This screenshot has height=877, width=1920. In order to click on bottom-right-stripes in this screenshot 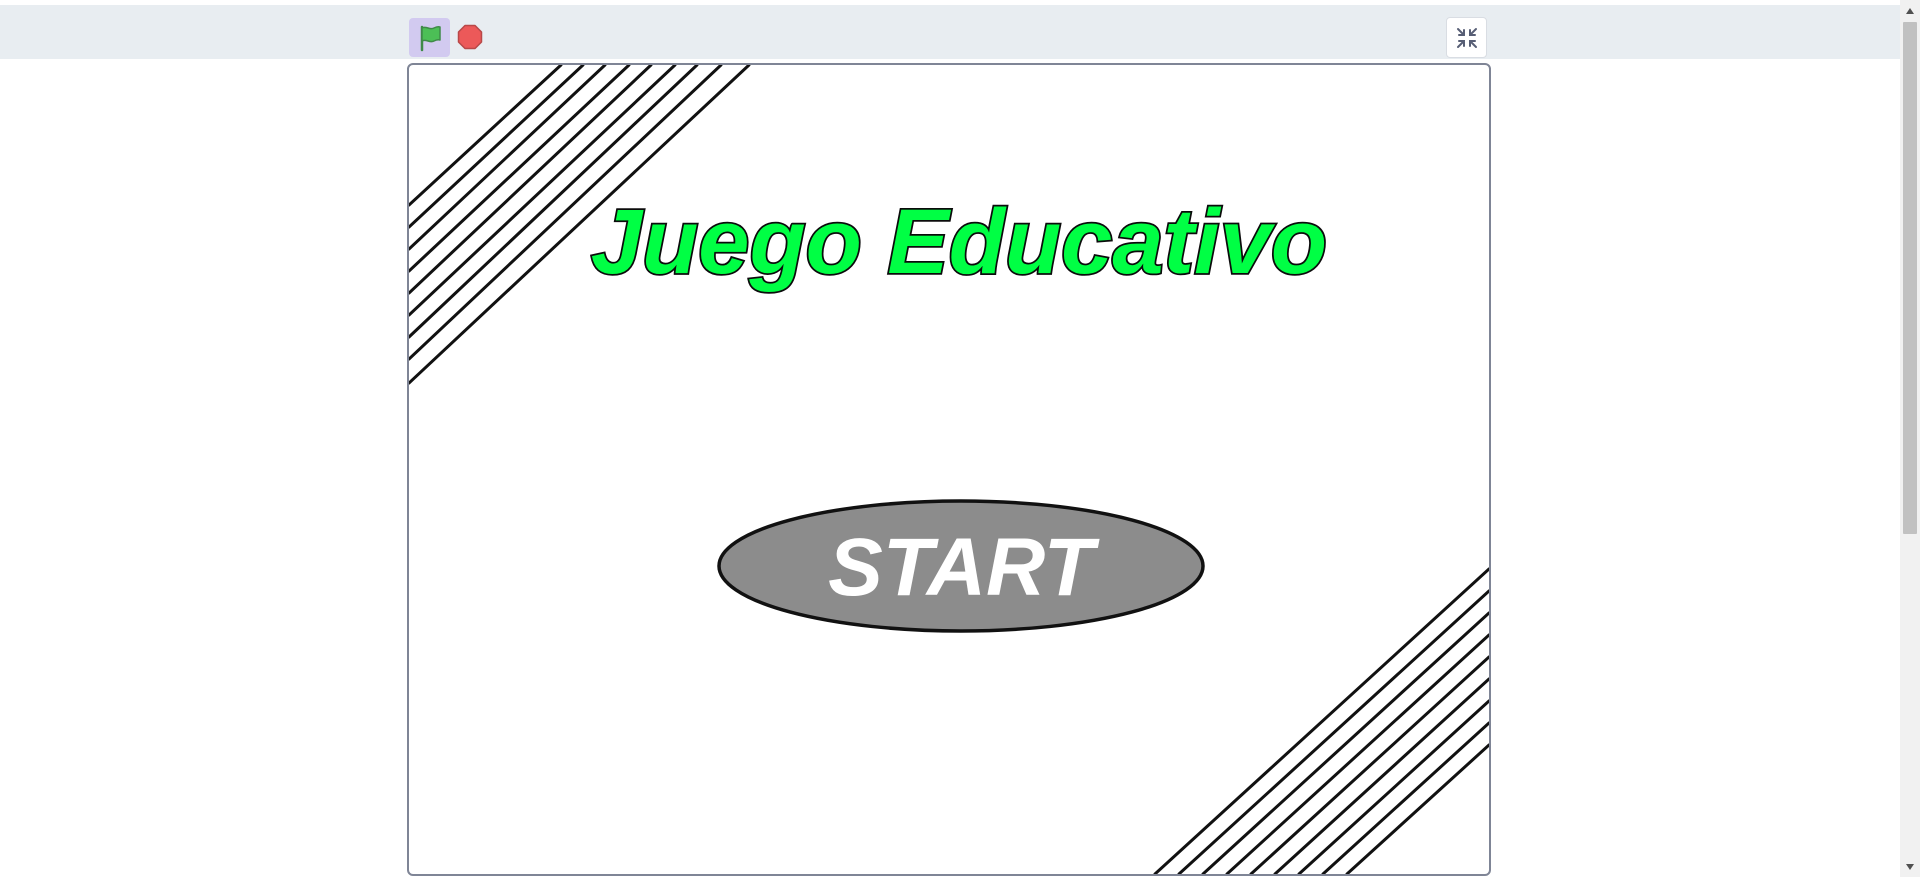, I will do `click(1321, 720)`.